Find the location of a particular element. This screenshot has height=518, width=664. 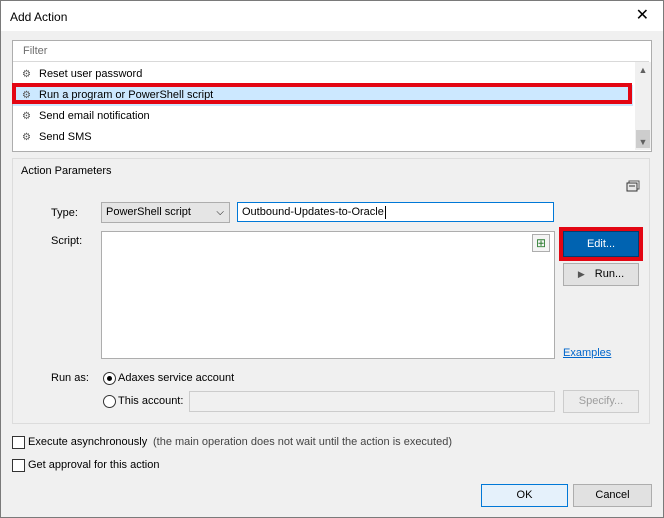

window-title: Add Action is located at coordinates (39, 17).